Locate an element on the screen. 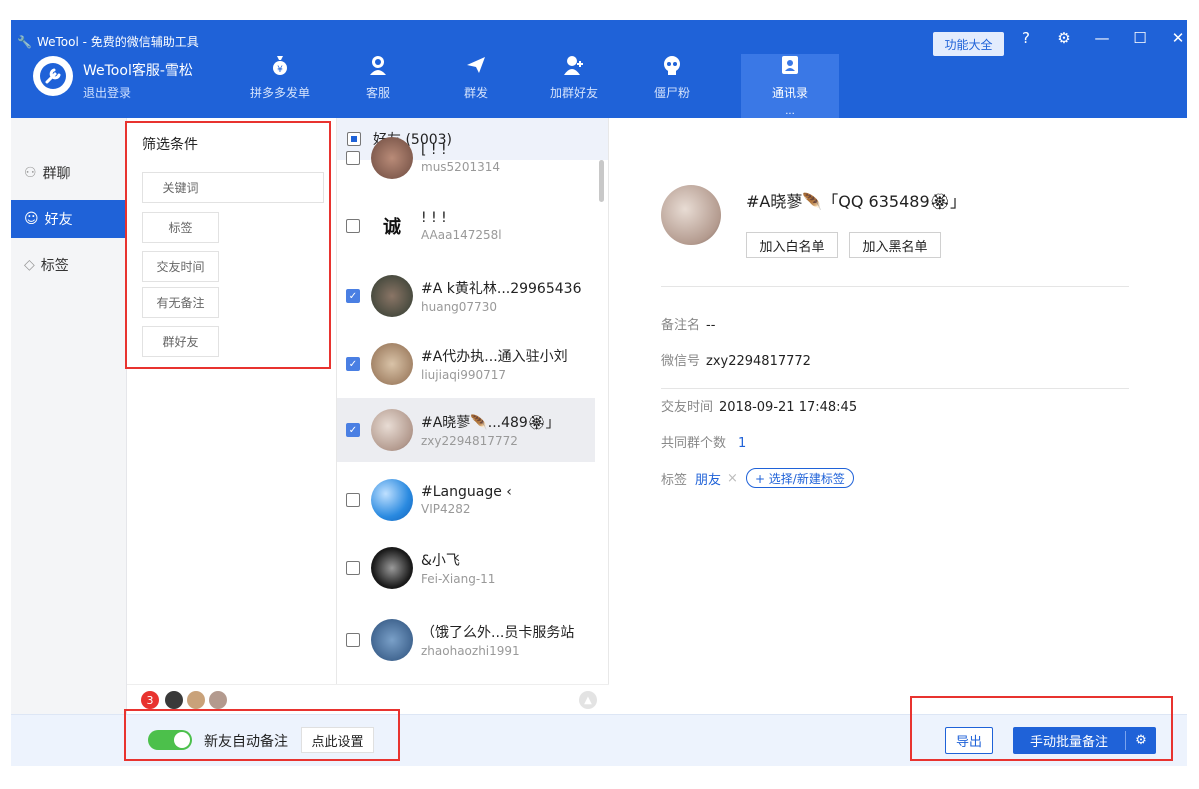 The image size is (1199, 789). remark-label: 备注名 is located at coordinates (681, 325).